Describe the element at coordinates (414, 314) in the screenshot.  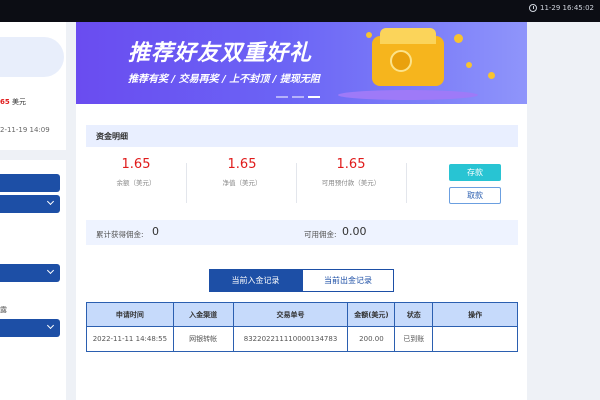
I see `column-header: 状态` at that location.